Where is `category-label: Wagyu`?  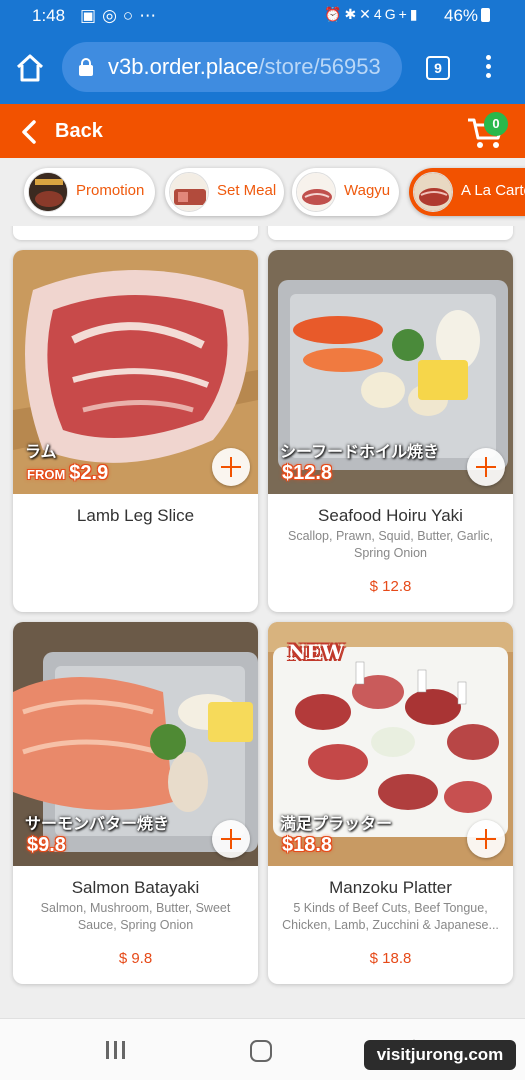
category-label: Wagyu is located at coordinates (367, 190).